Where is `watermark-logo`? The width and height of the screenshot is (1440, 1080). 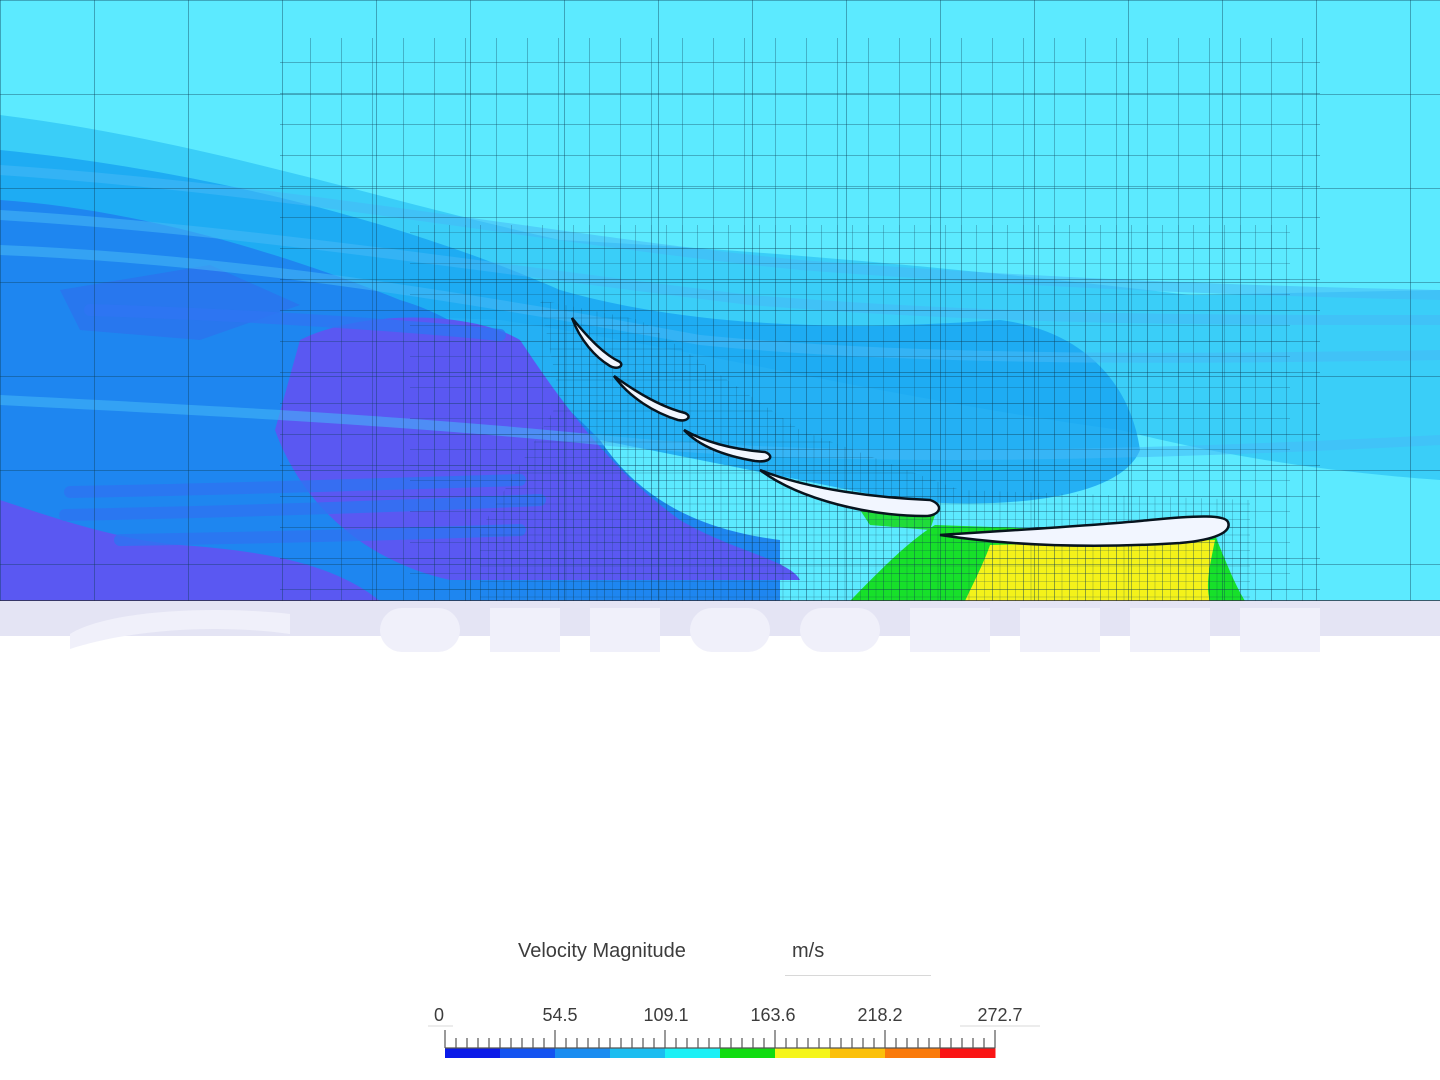
watermark-logo is located at coordinates (695, 630).